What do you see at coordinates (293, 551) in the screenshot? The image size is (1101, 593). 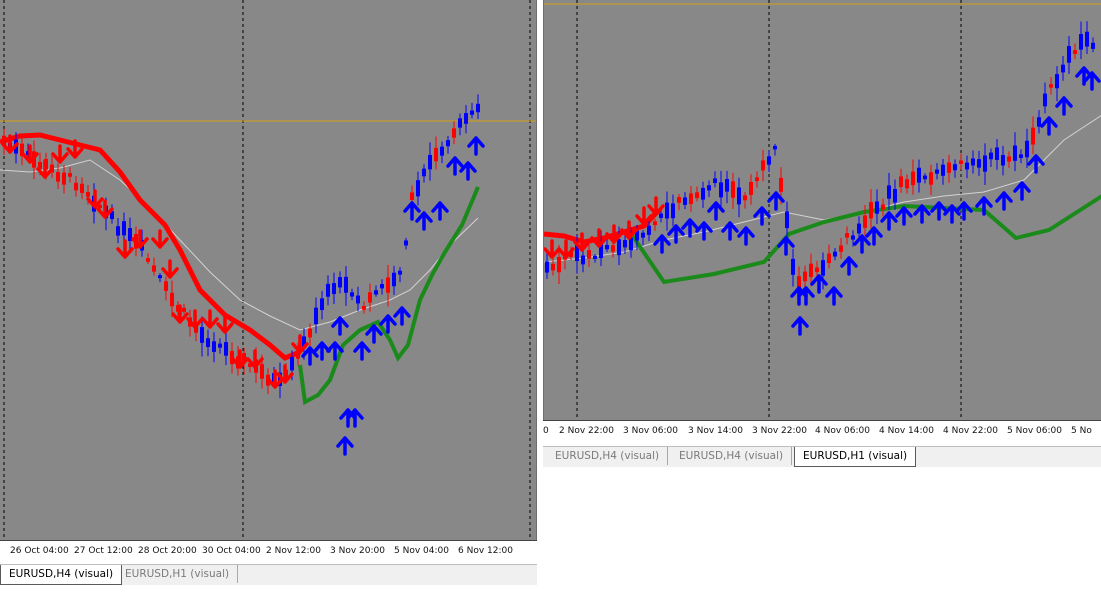 I see `time-label: 2 Nov 12:00` at bounding box center [293, 551].